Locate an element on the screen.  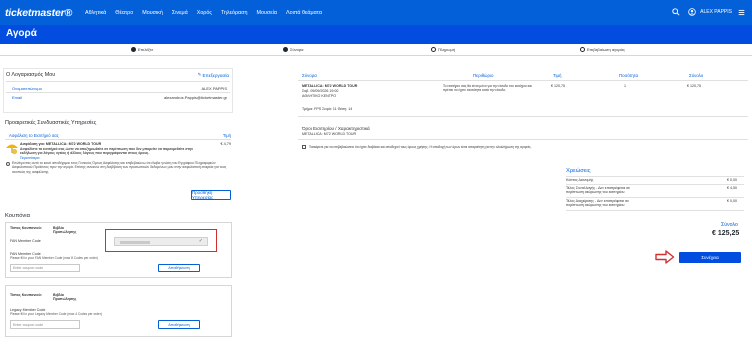
nav-dance: Χορός is located at coordinates (204, 13).